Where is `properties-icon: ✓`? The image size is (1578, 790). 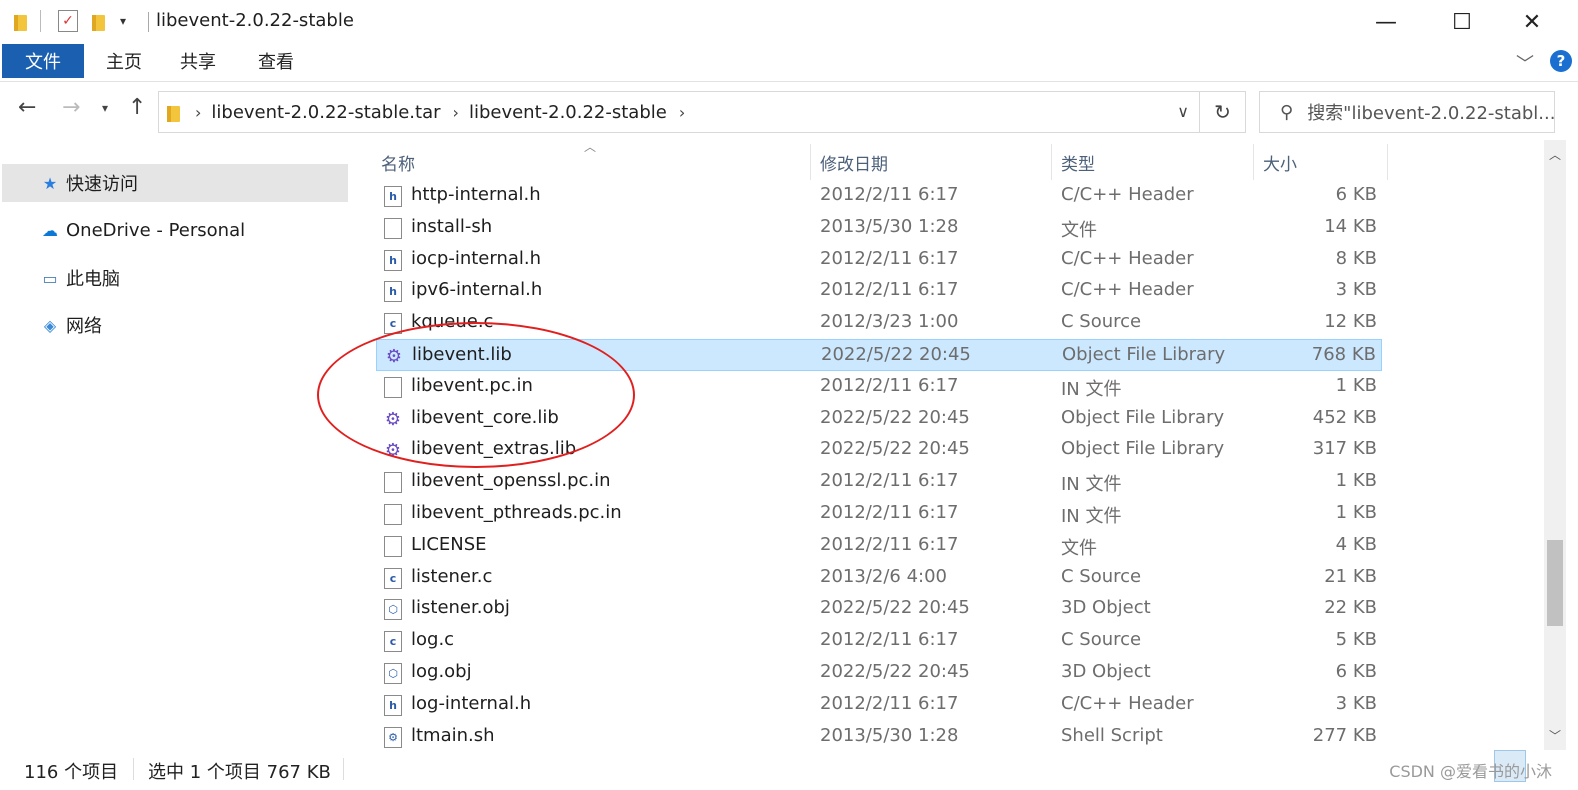 properties-icon: ✓ is located at coordinates (68, 21).